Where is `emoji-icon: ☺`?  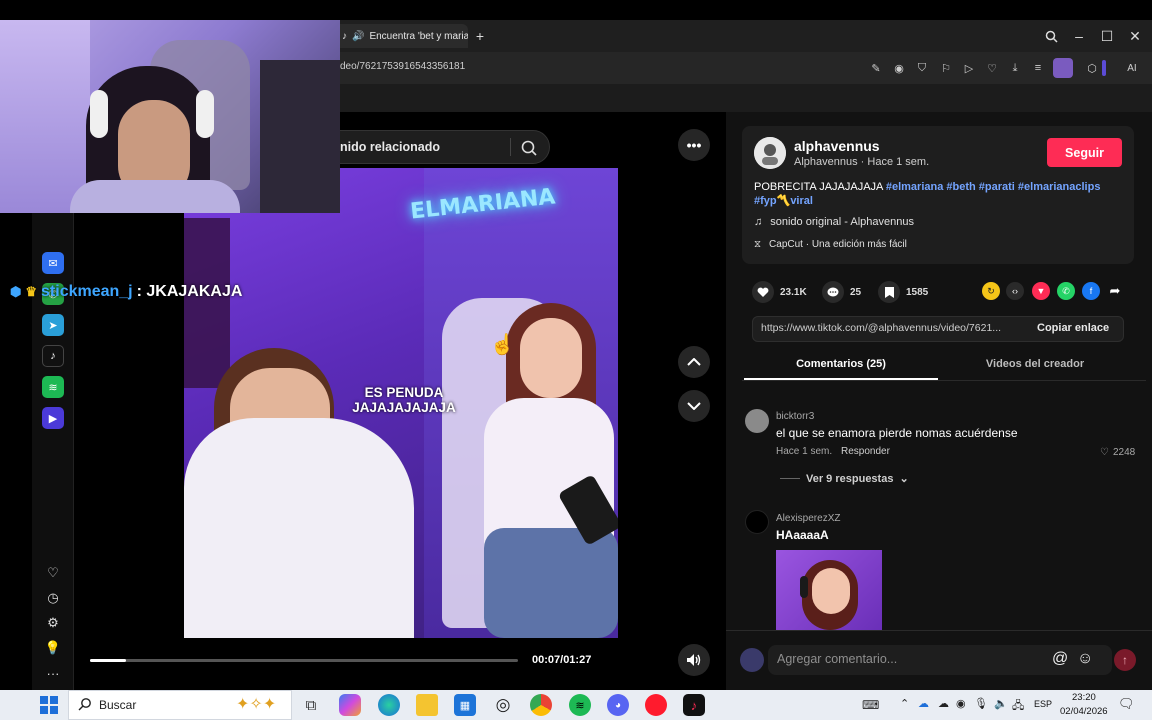 emoji-icon: ☺ is located at coordinates (1085, 659).